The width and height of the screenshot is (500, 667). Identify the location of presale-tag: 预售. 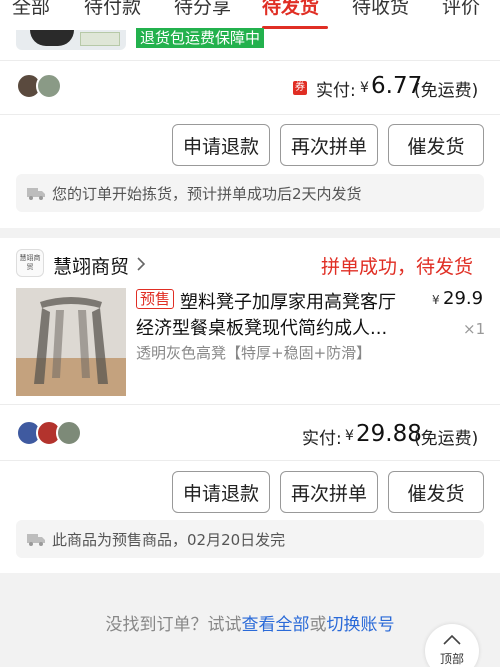
(155, 299).